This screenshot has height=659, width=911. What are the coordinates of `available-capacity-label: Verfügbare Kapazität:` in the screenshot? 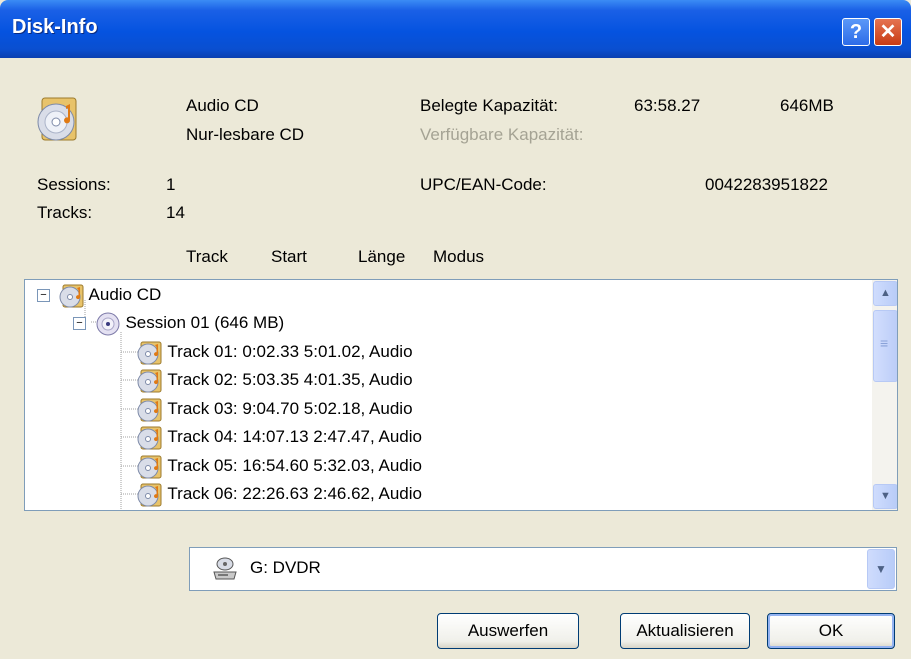 It's located at (502, 134).